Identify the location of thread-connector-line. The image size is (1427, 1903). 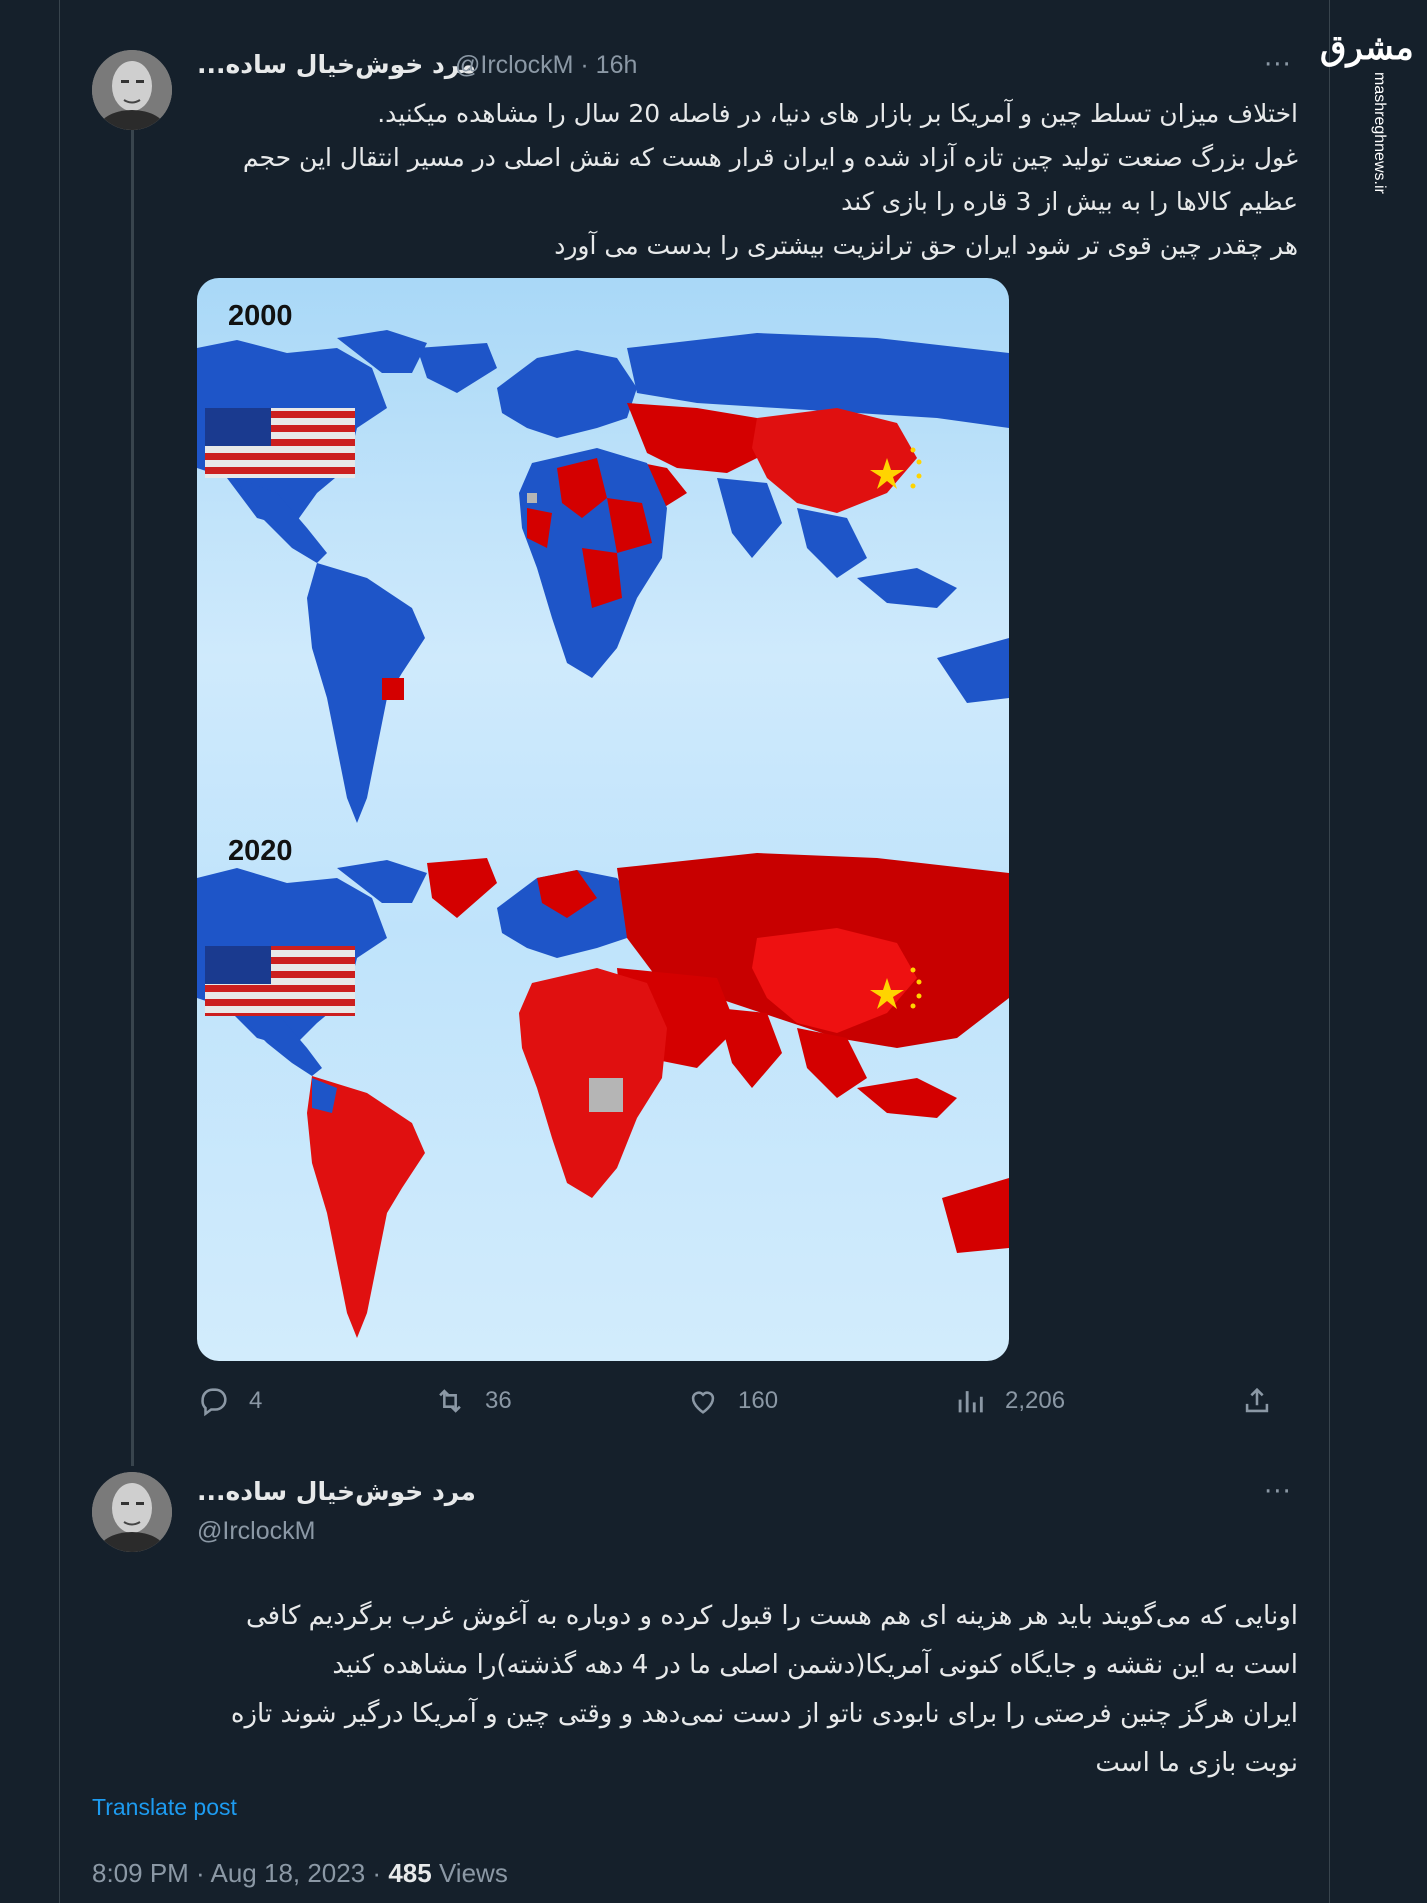
(132, 796).